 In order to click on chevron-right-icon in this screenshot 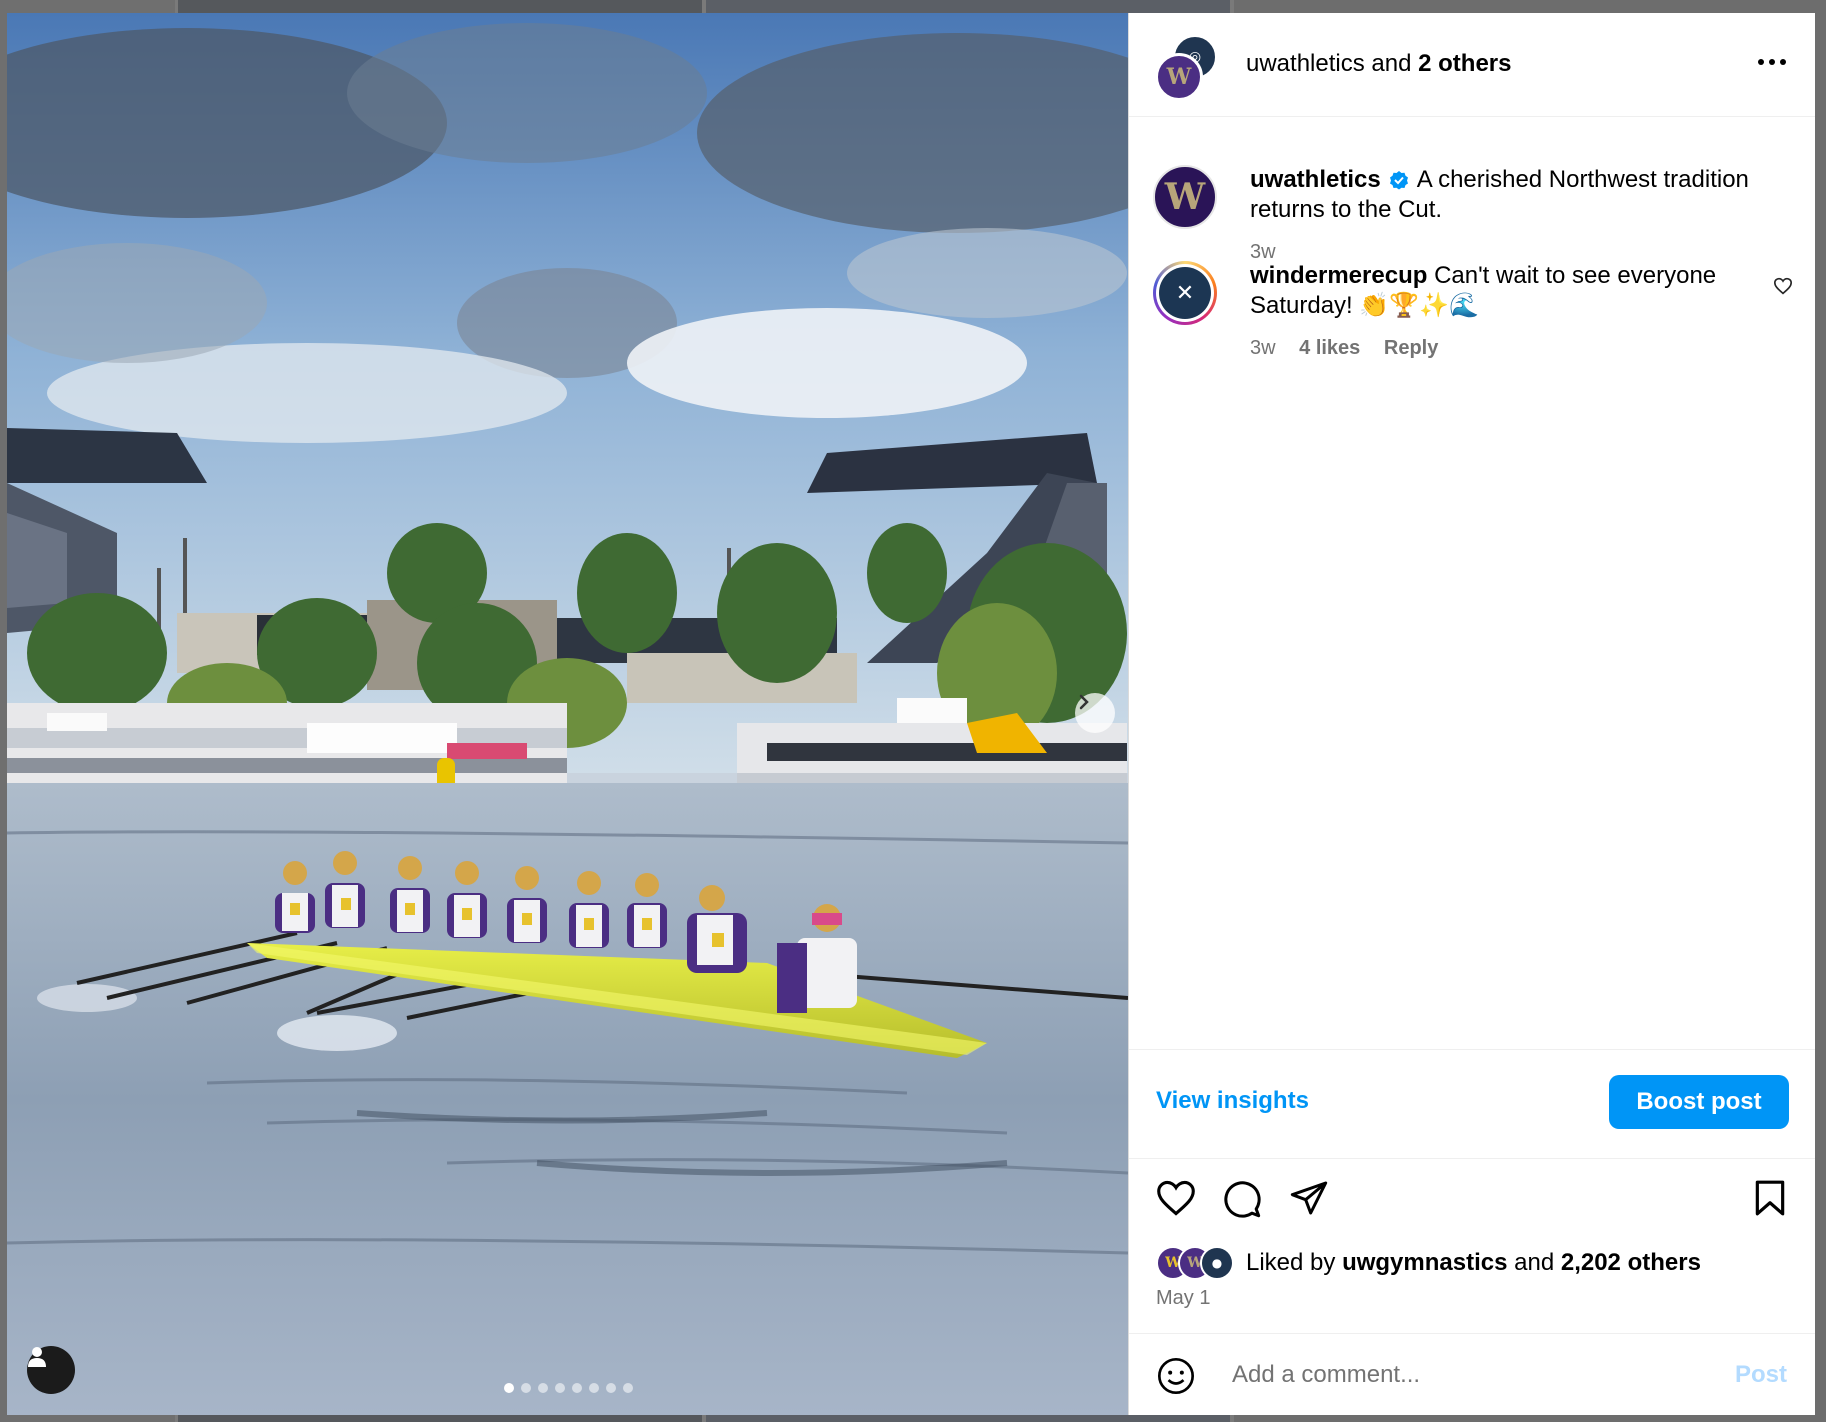, I will do `click(1084, 702)`.